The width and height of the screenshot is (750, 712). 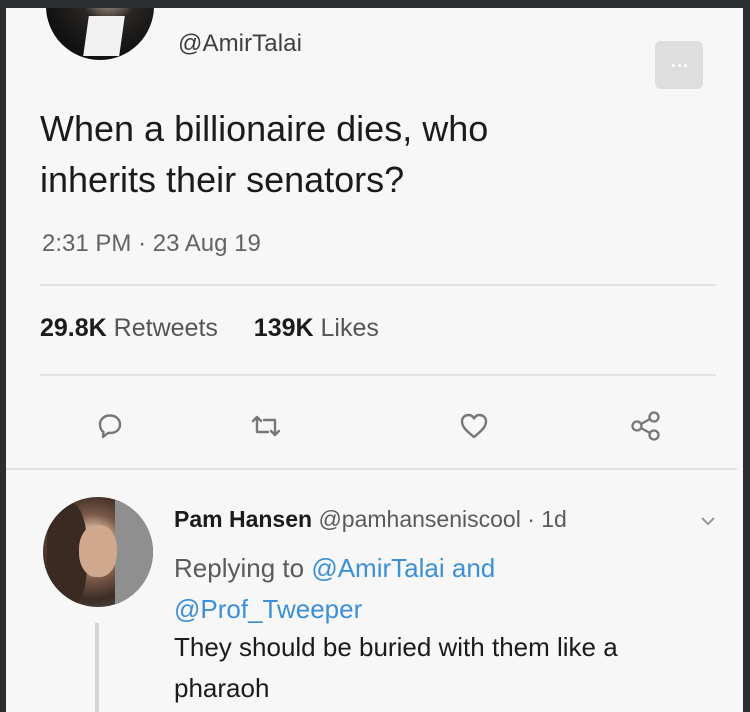 I want to click on tweet-stats: 29.8K Retweets 139K Likes, so click(x=209, y=328).